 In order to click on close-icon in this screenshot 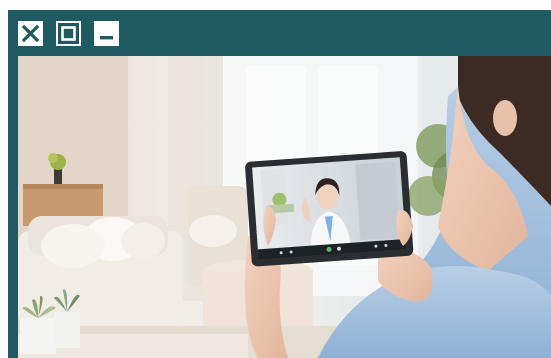, I will do `click(30, 33)`.